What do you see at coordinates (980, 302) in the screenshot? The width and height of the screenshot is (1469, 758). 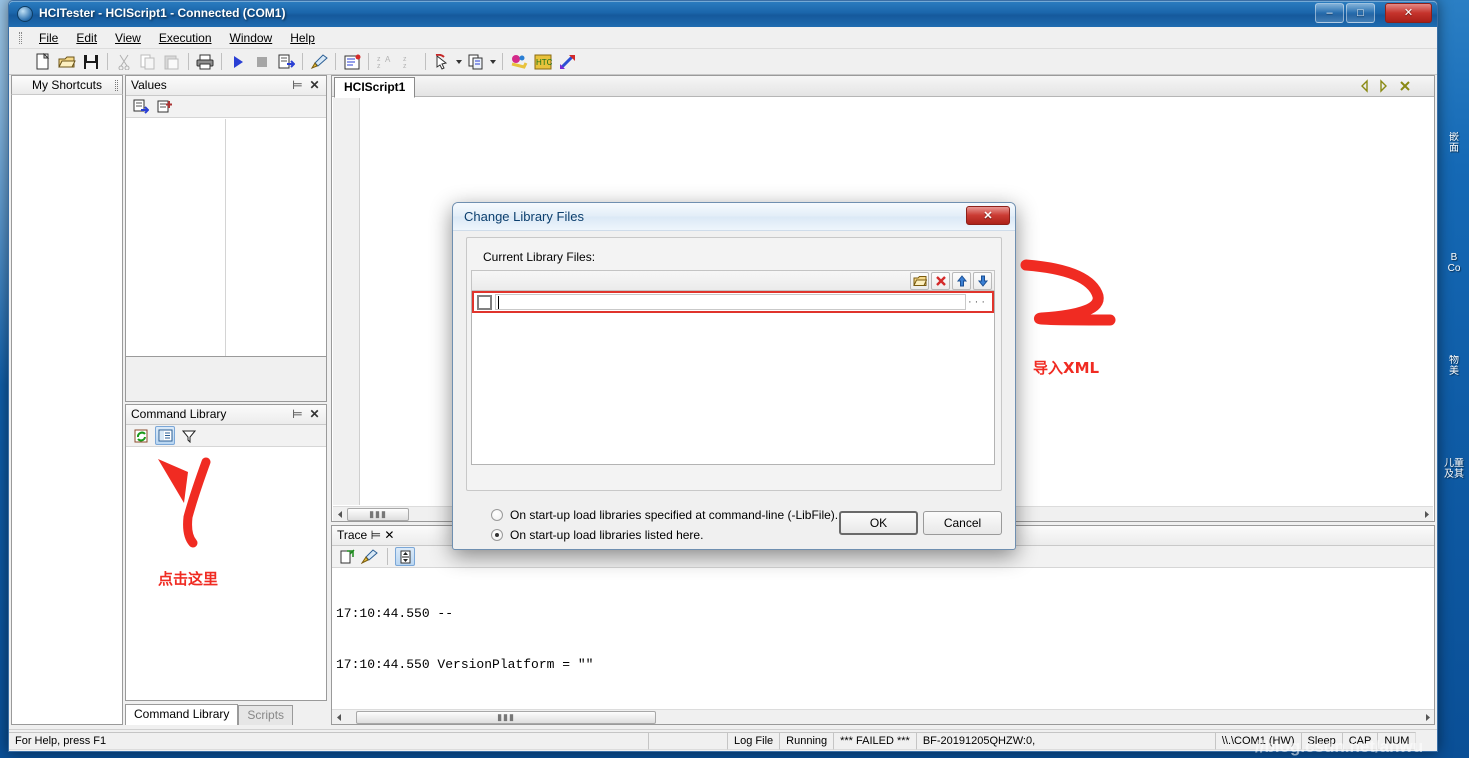 I see `library-file-browse-ellipsis: ···` at bounding box center [980, 302].